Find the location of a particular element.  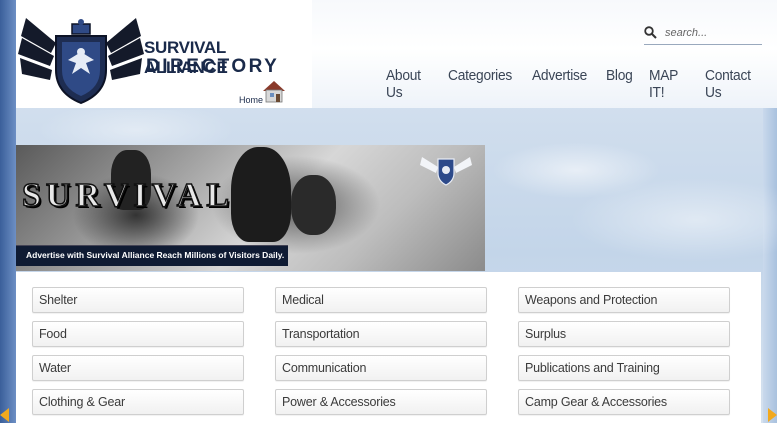

left-edge-background is located at coordinates (8, 211).